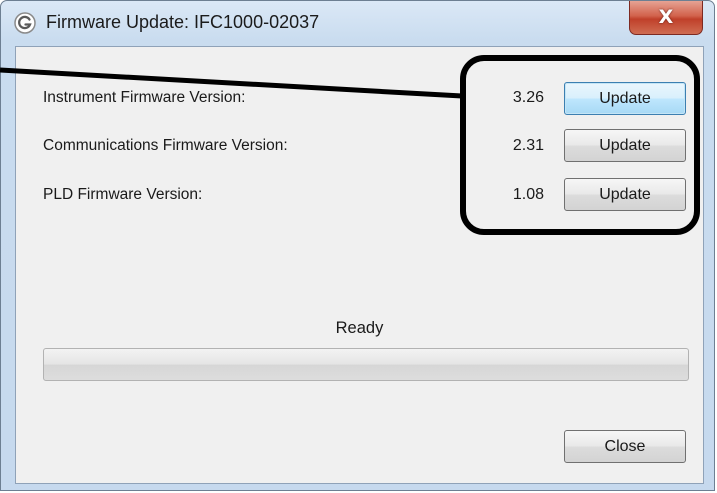 This screenshot has width=717, height=493. I want to click on title-bar: Firmware Update: IFC1000-02037 X, so click(357, 23).